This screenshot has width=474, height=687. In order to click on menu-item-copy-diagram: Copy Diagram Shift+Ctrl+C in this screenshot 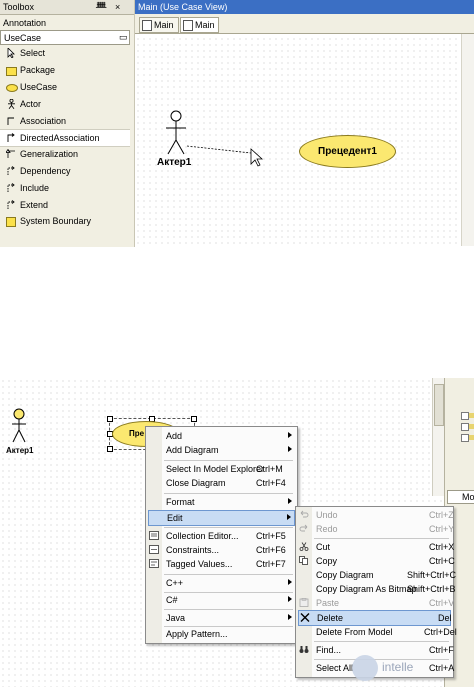, I will do `click(377, 575)`.